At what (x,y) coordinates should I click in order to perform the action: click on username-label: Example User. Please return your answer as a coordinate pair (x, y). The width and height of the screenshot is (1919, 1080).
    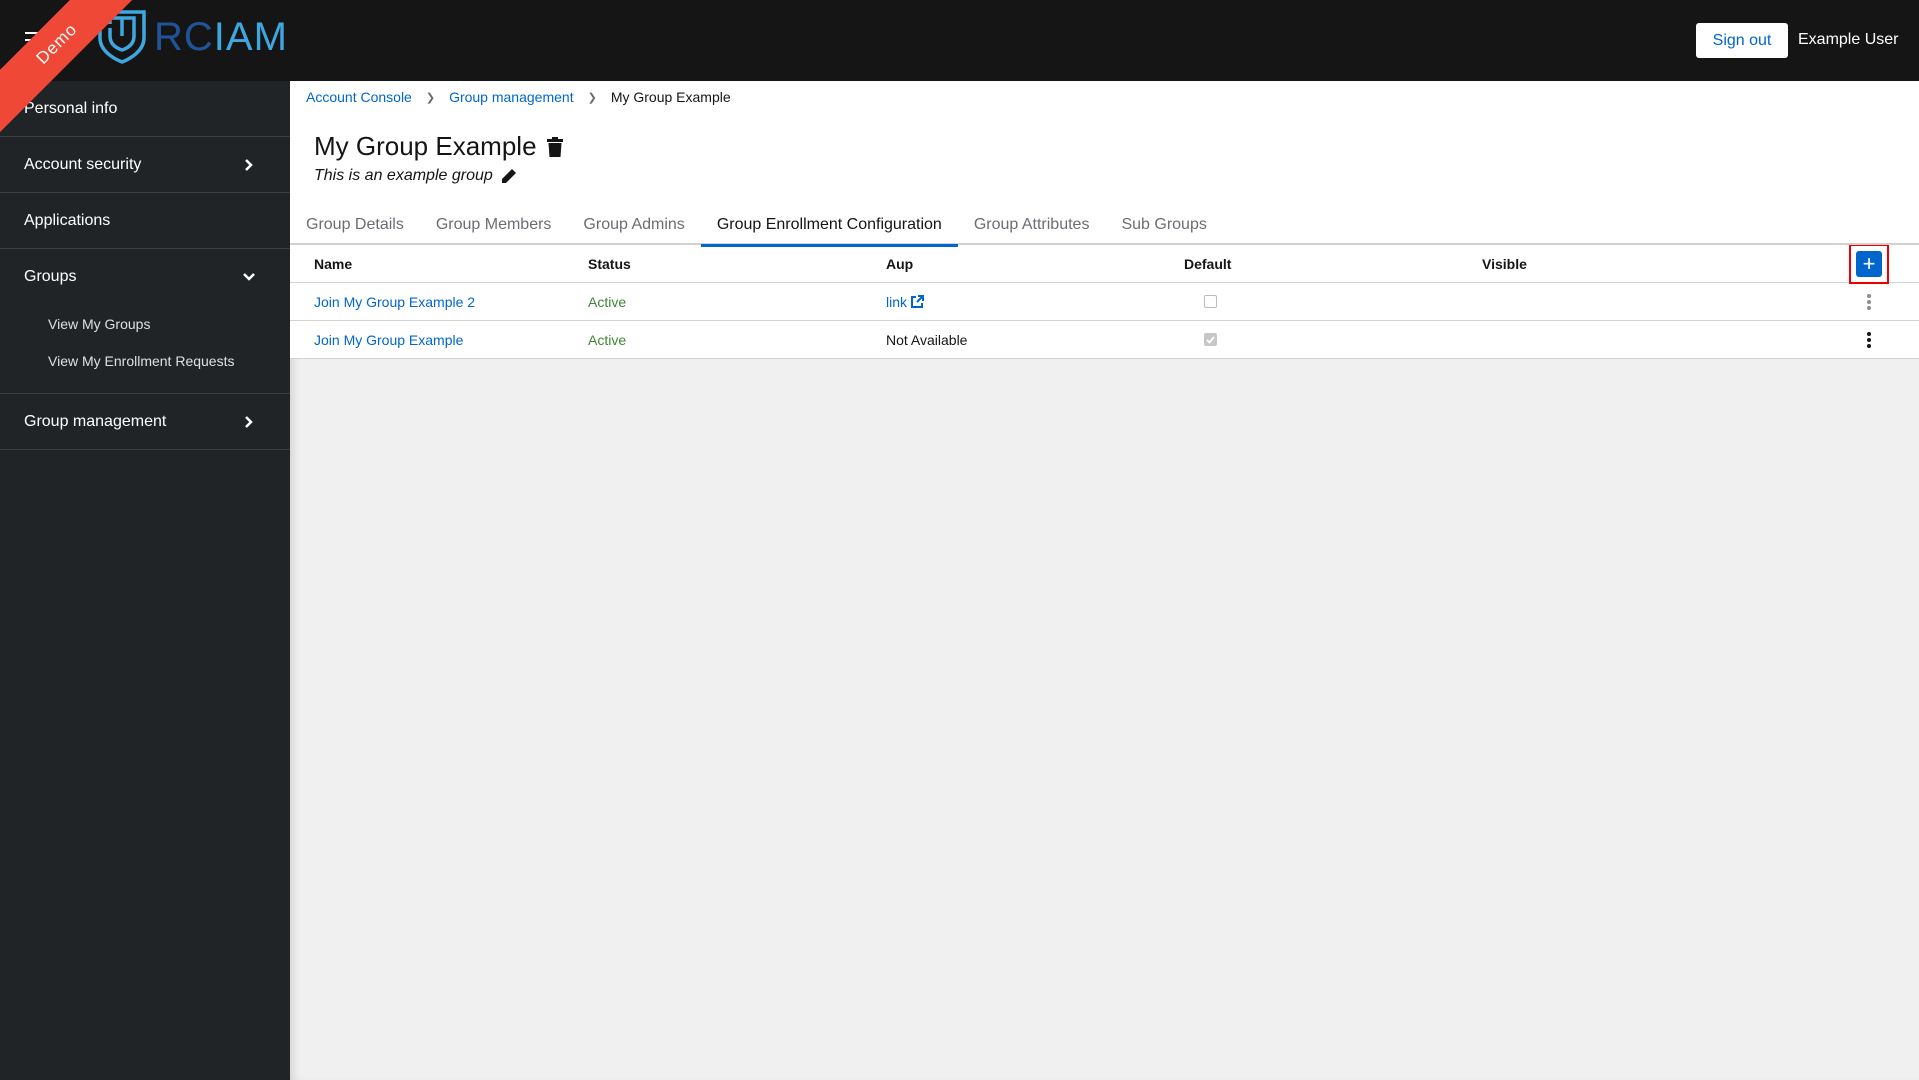
    Looking at the image, I should click on (1848, 40).